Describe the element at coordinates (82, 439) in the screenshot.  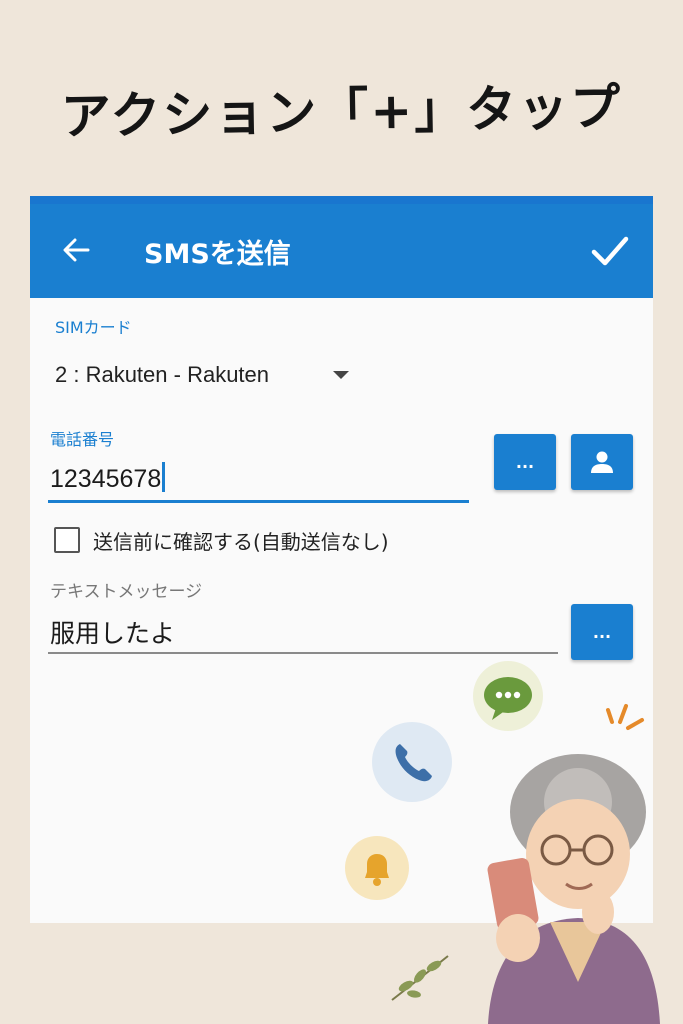
I see `phone-number-label: 電話番号` at that location.